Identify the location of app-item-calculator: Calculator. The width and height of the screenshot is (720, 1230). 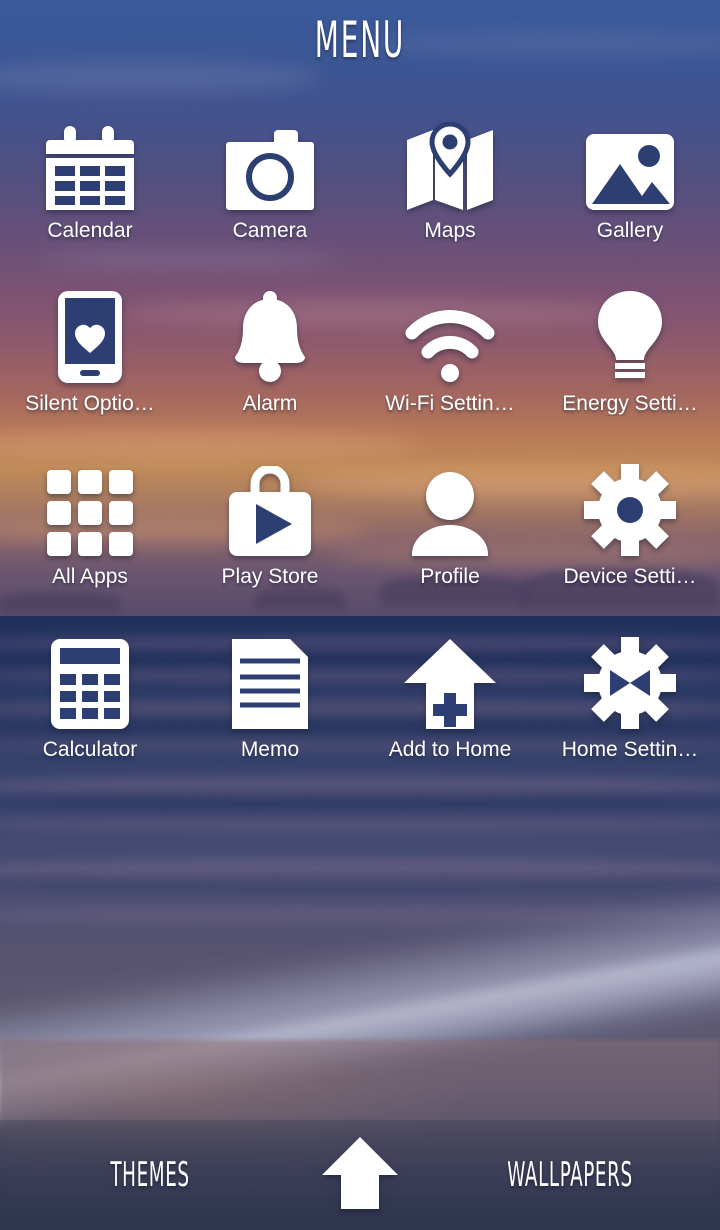
(90, 723).